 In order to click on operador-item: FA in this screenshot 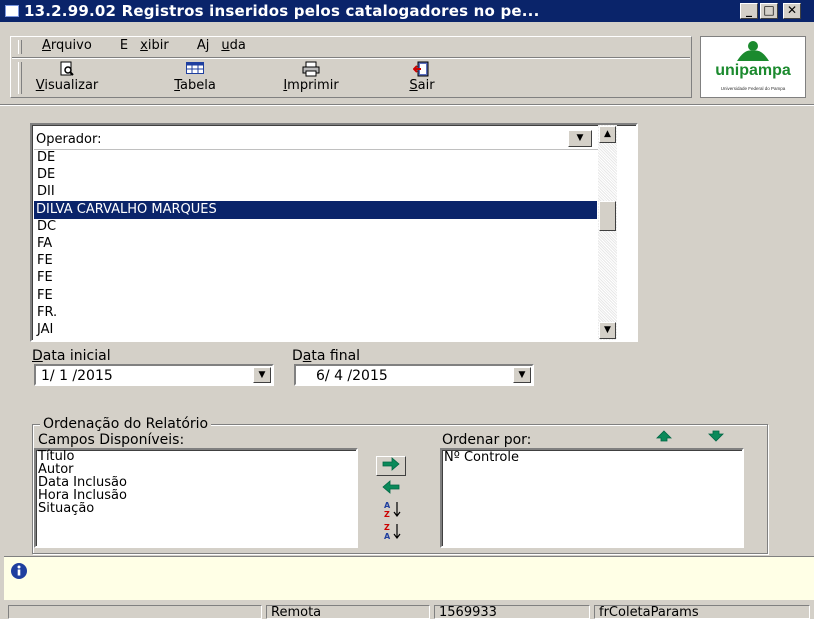, I will do `click(315, 244)`.